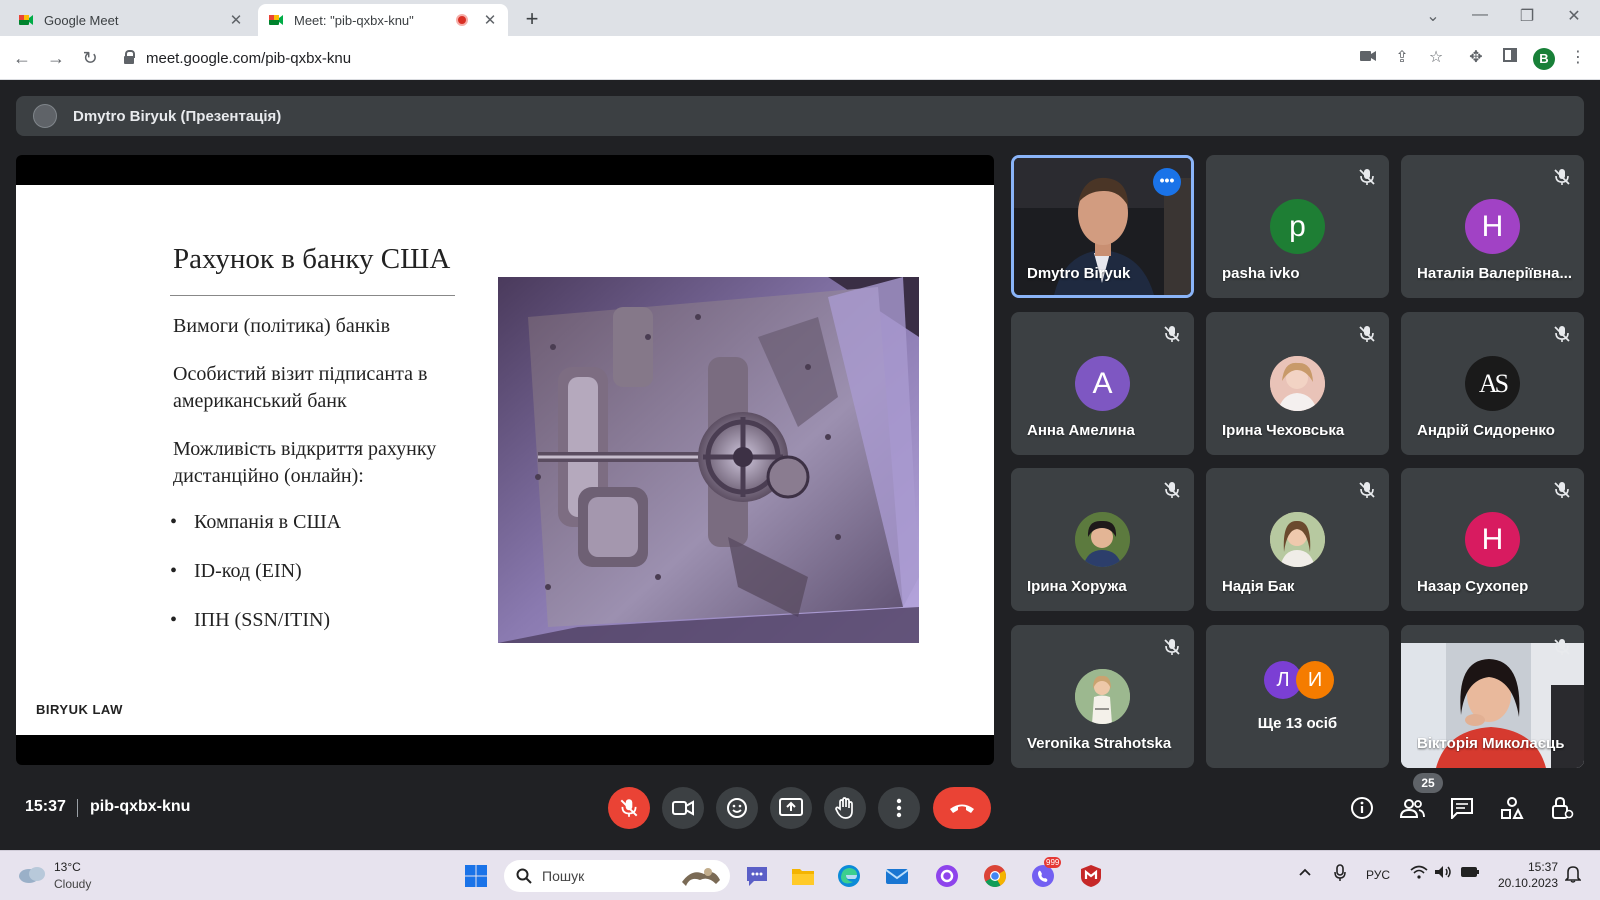  I want to click on toggle-microphone-button, so click(629, 808).